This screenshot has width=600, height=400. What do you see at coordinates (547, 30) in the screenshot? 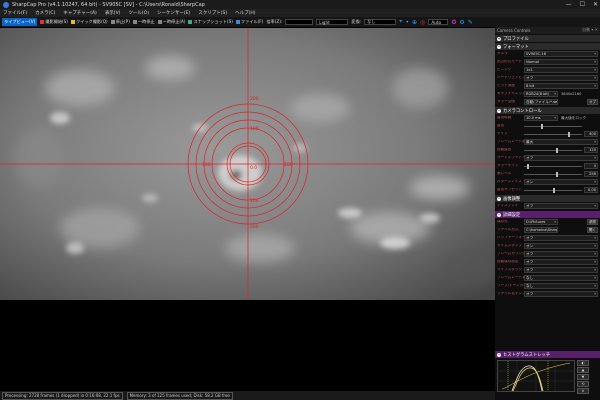
I see `panel-title-bar: Camera Controls 自動 ▾ ✕` at bounding box center [547, 30].